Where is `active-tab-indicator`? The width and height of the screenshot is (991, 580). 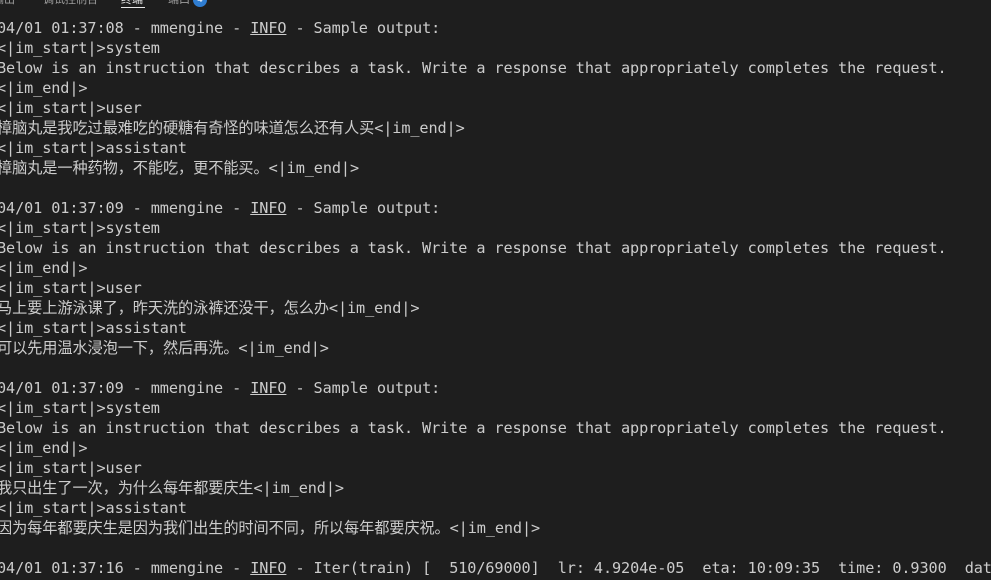 active-tab-indicator is located at coordinates (133, 7).